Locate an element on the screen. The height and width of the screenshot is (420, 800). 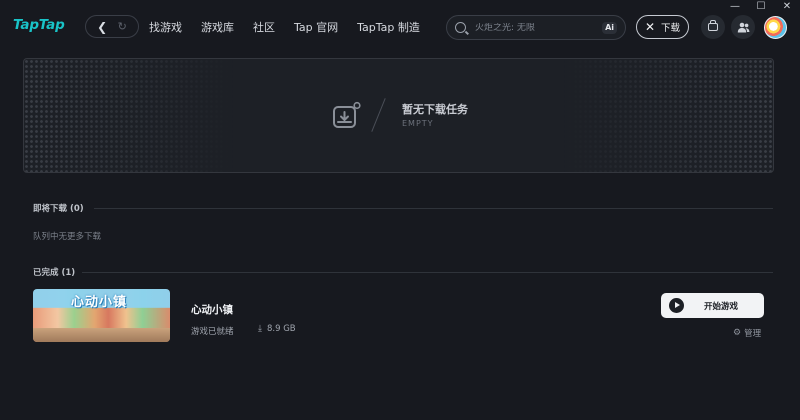
queue-empty-text: 队列中无更多下载 is located at coordinates (67, 237).